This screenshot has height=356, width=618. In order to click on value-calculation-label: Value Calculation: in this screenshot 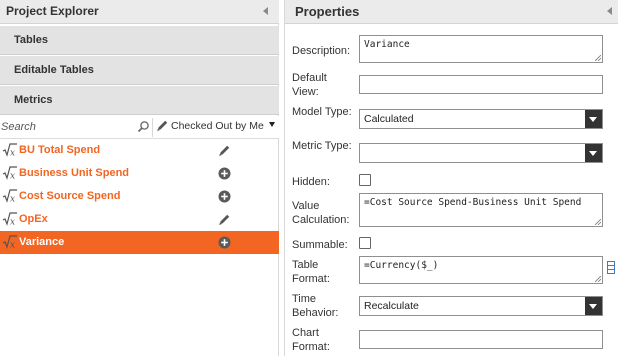, I will do `click(321, 213)`.